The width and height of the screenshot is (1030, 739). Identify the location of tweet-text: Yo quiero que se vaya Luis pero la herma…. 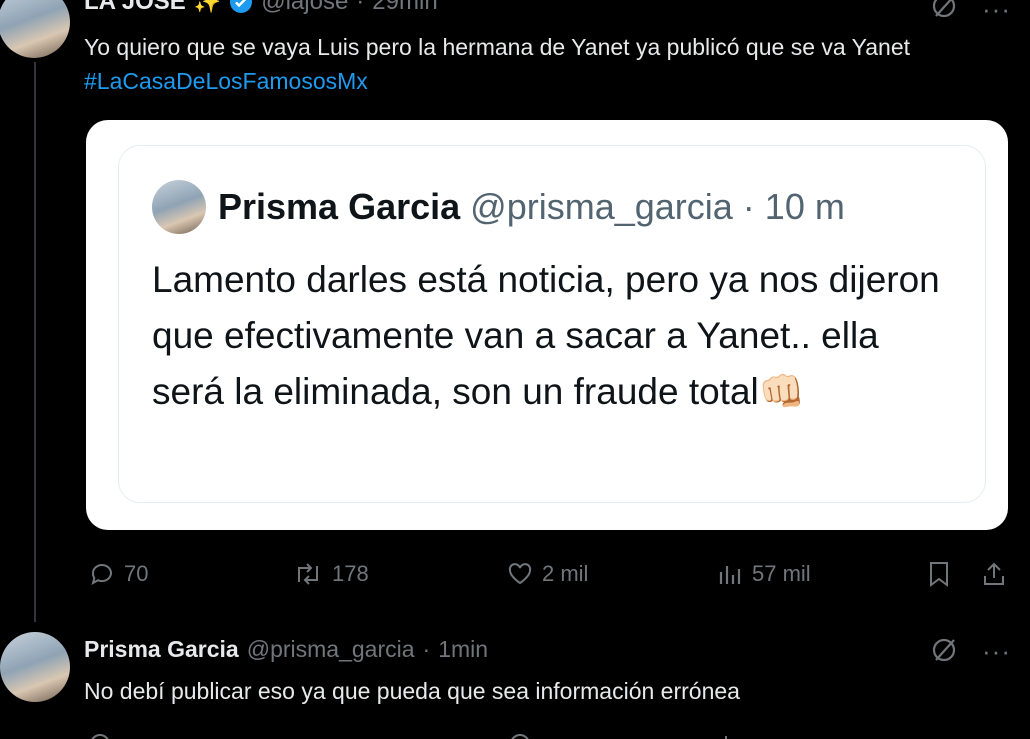
(544, 64).